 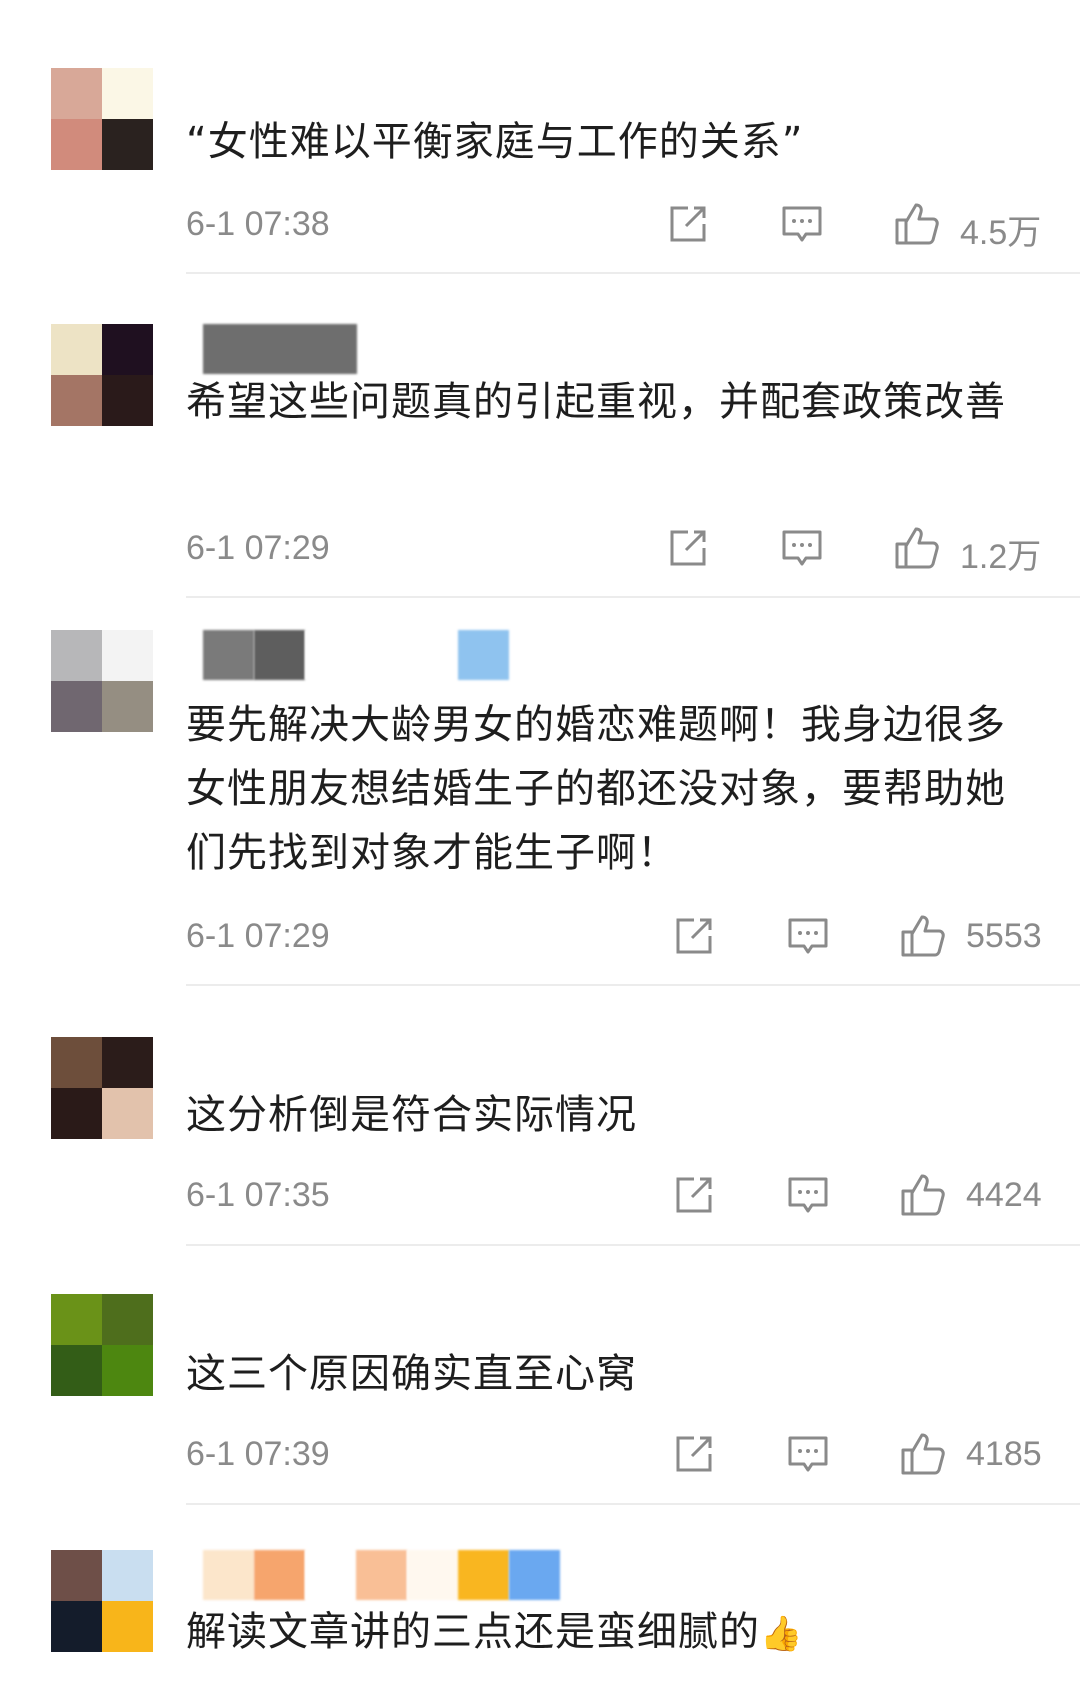 I want to click on comment-meta: 6-1 07:29 5553, so click(x=616, y=937).